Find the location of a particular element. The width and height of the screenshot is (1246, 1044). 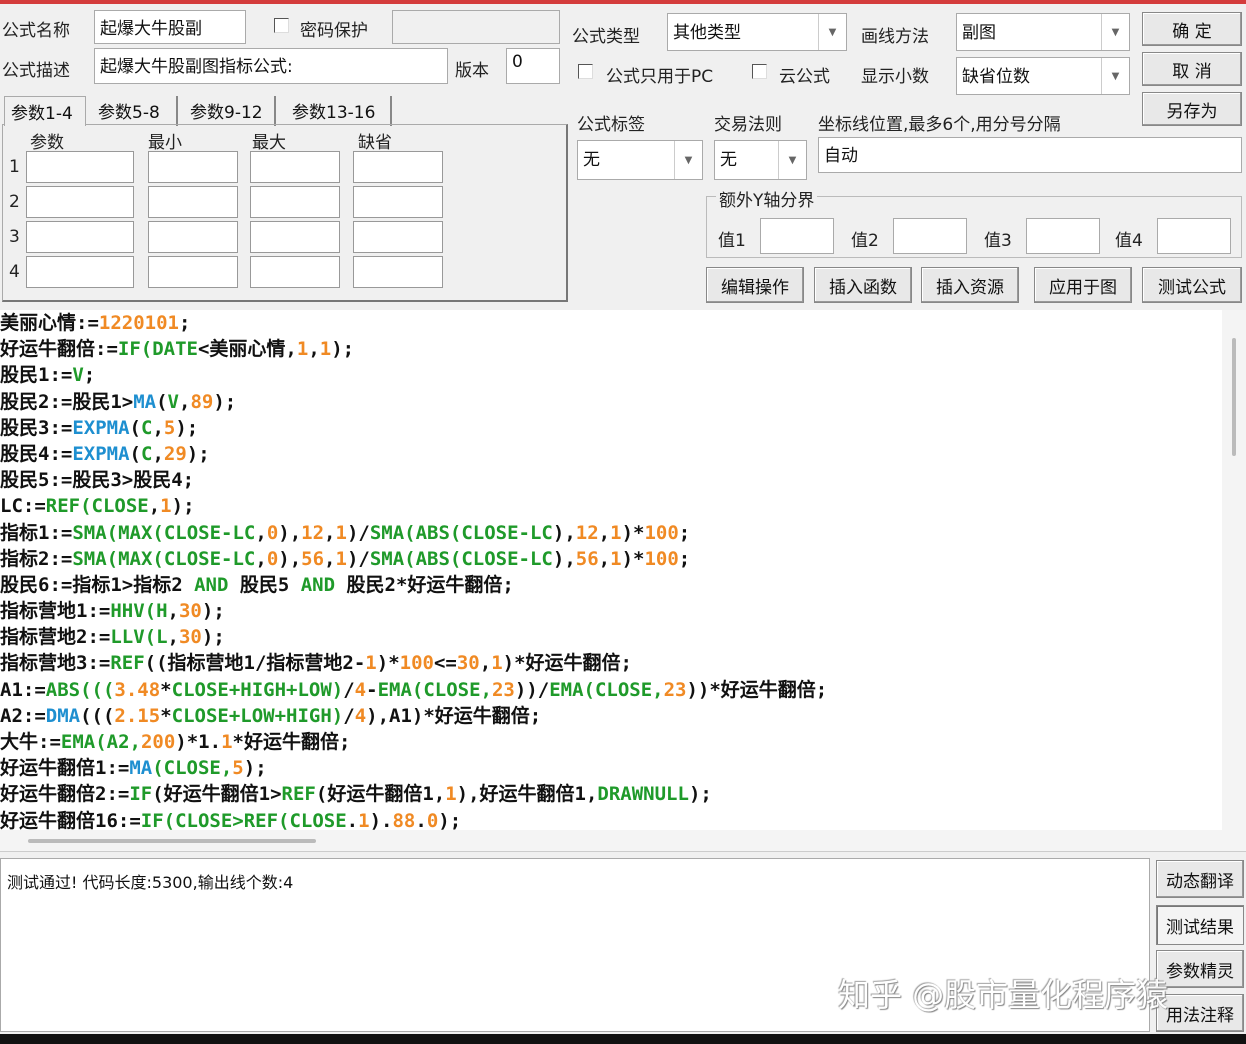

y-value-label: 值2 is located at coordinates (865, 241).